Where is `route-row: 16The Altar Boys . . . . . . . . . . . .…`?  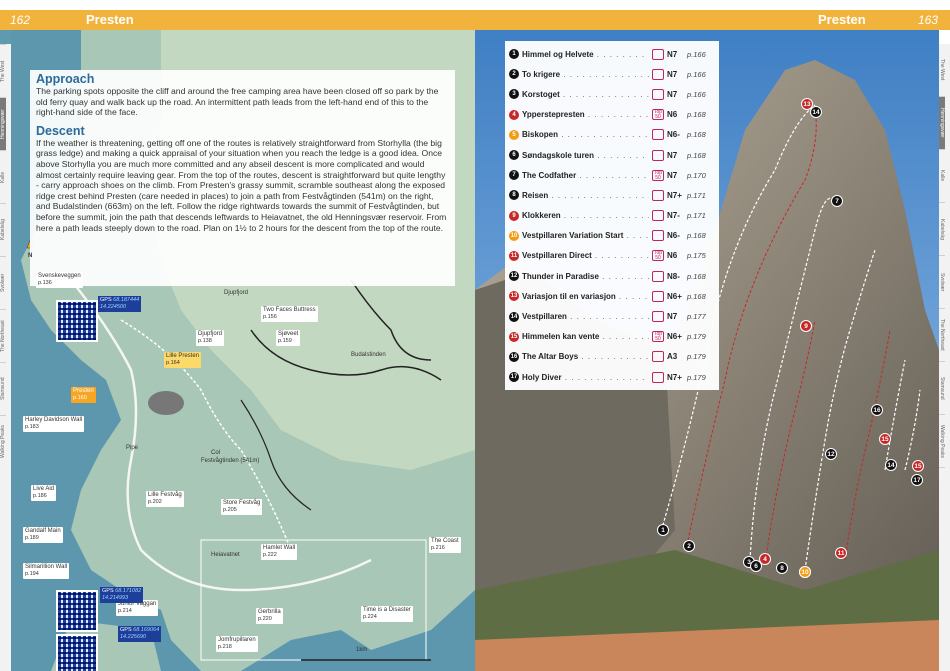 route-row: 16The Altar Boys . . . . . . . . . . . .… is located at coordinates (612, 357).